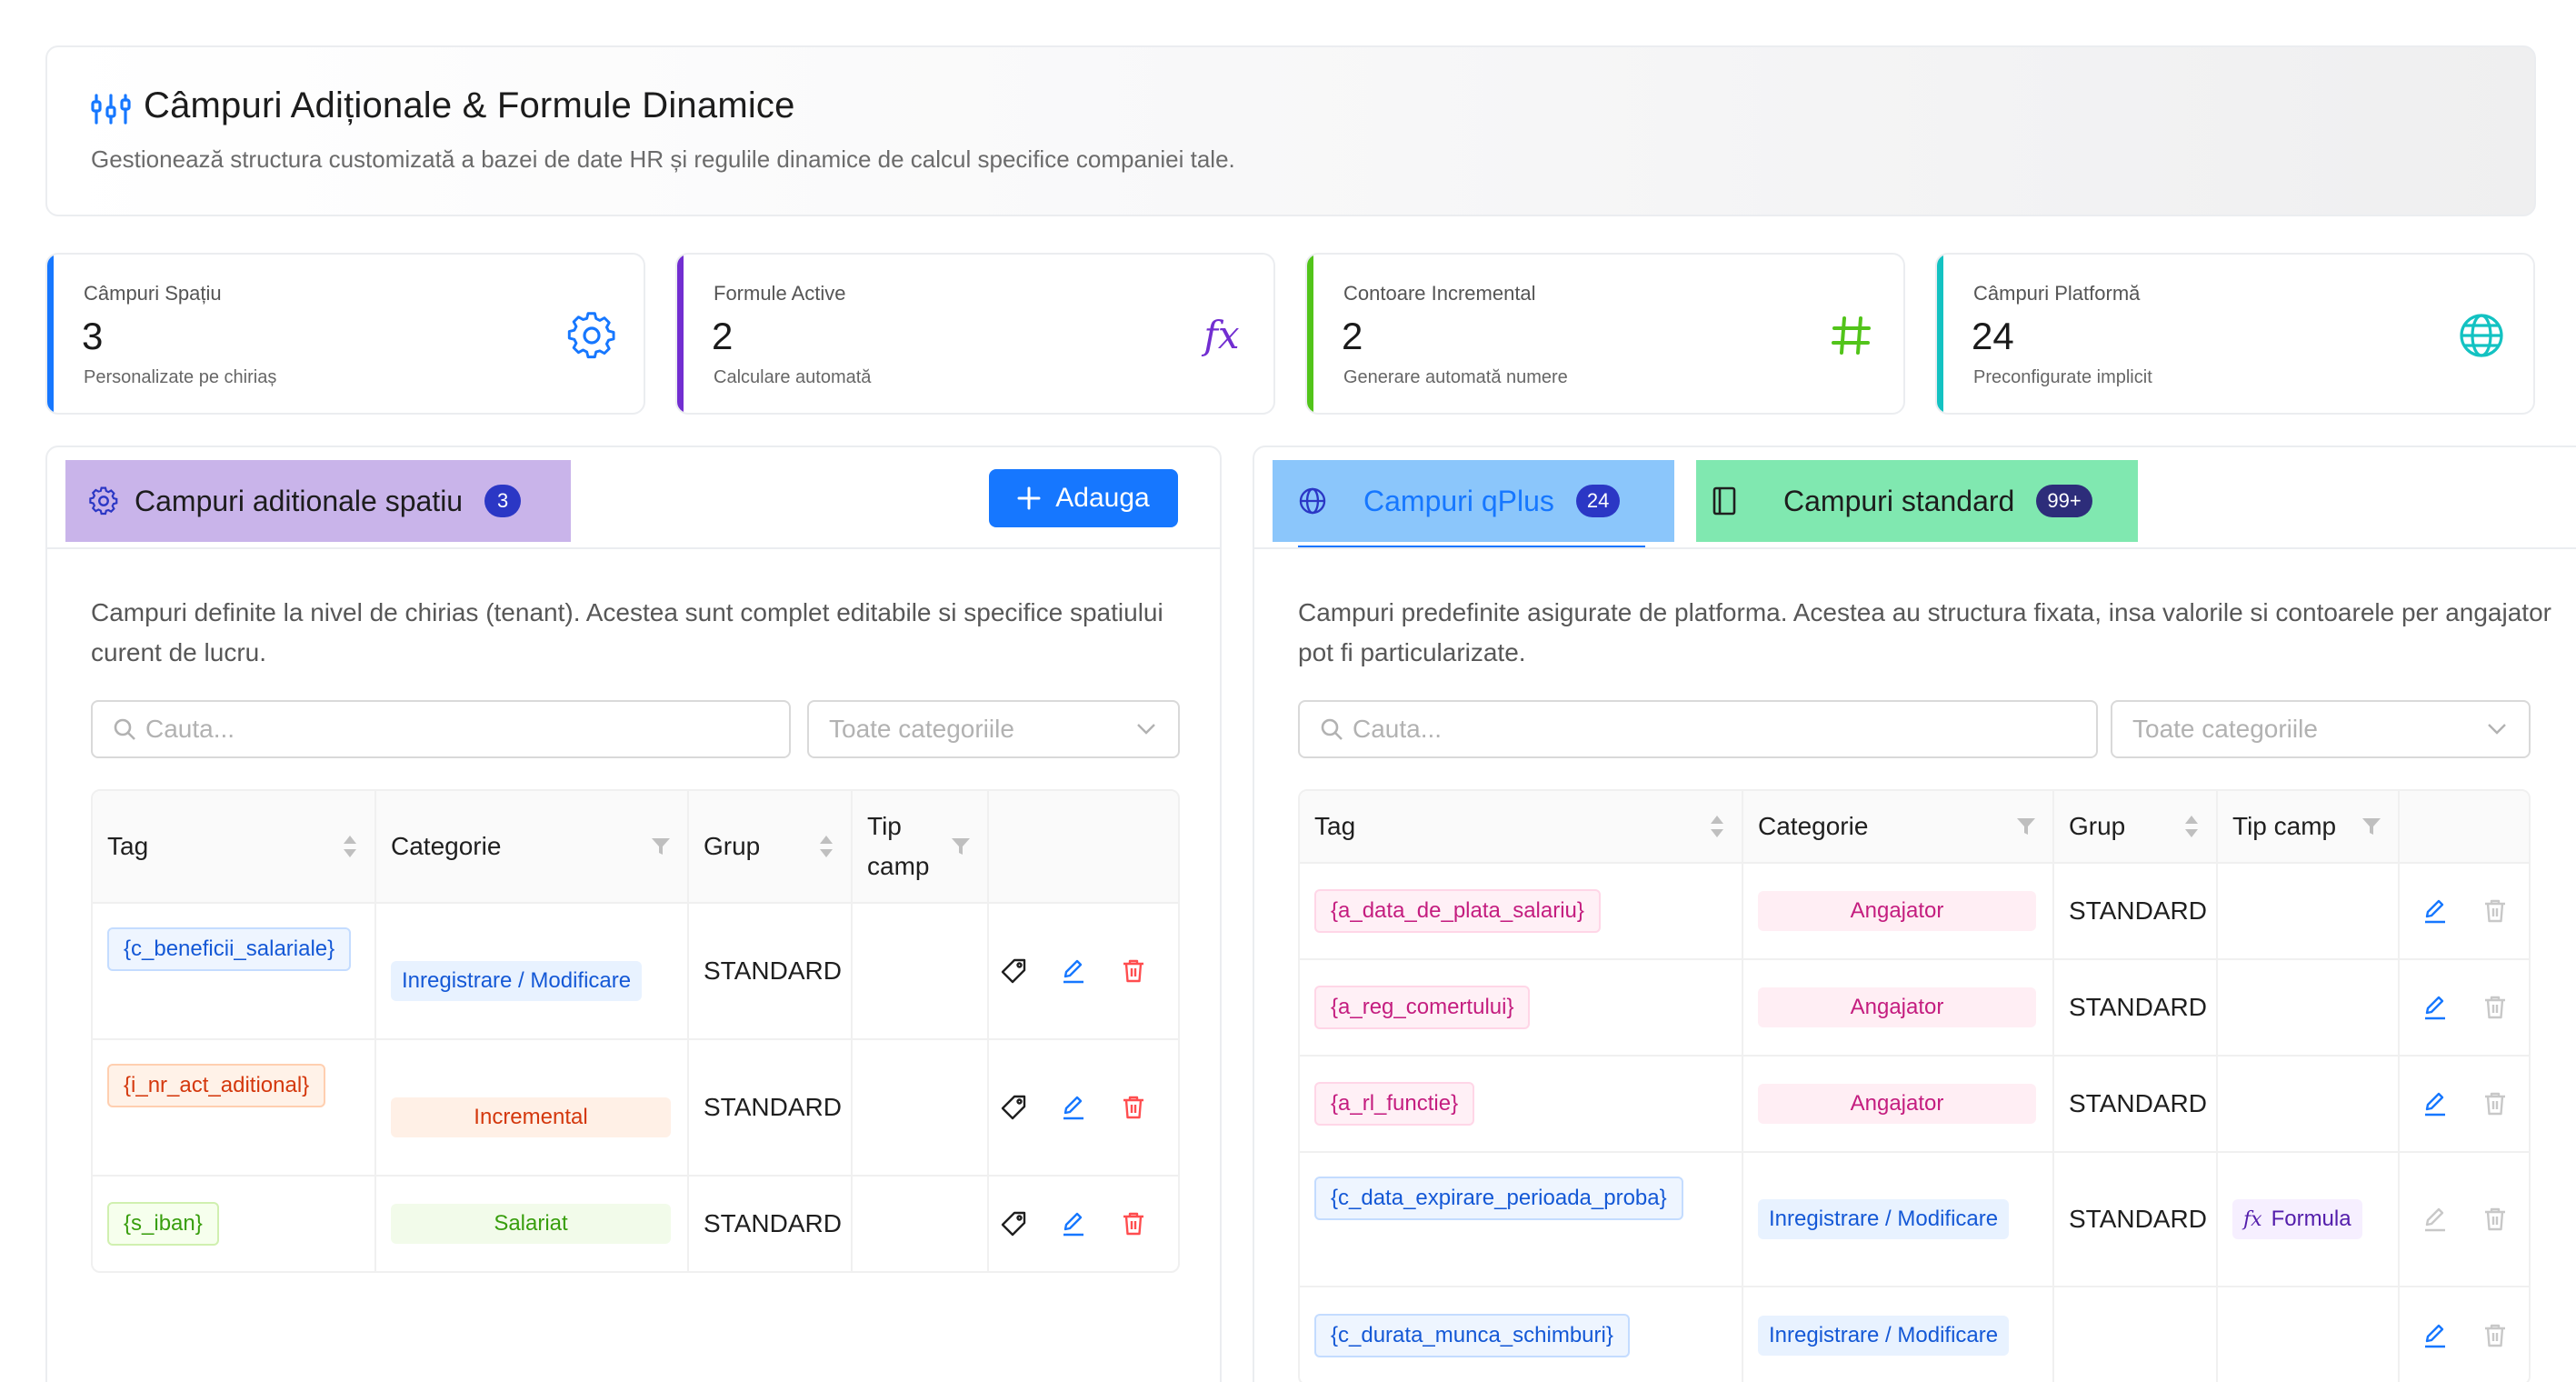 This screenshot has width=2576, height=1382. Describe the element at coordinates (2136, 1334) in the screenshot. I see `group-cell` at that location.